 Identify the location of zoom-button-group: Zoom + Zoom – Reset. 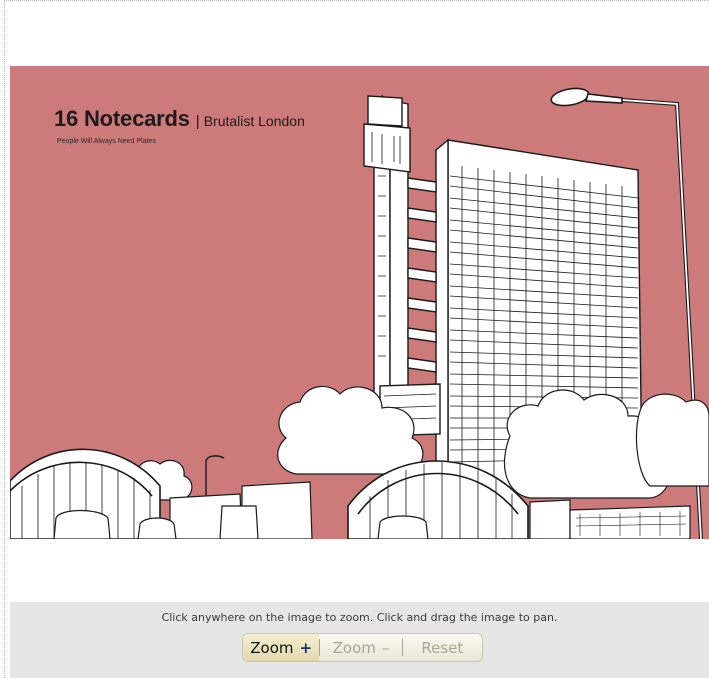
(362, 647).